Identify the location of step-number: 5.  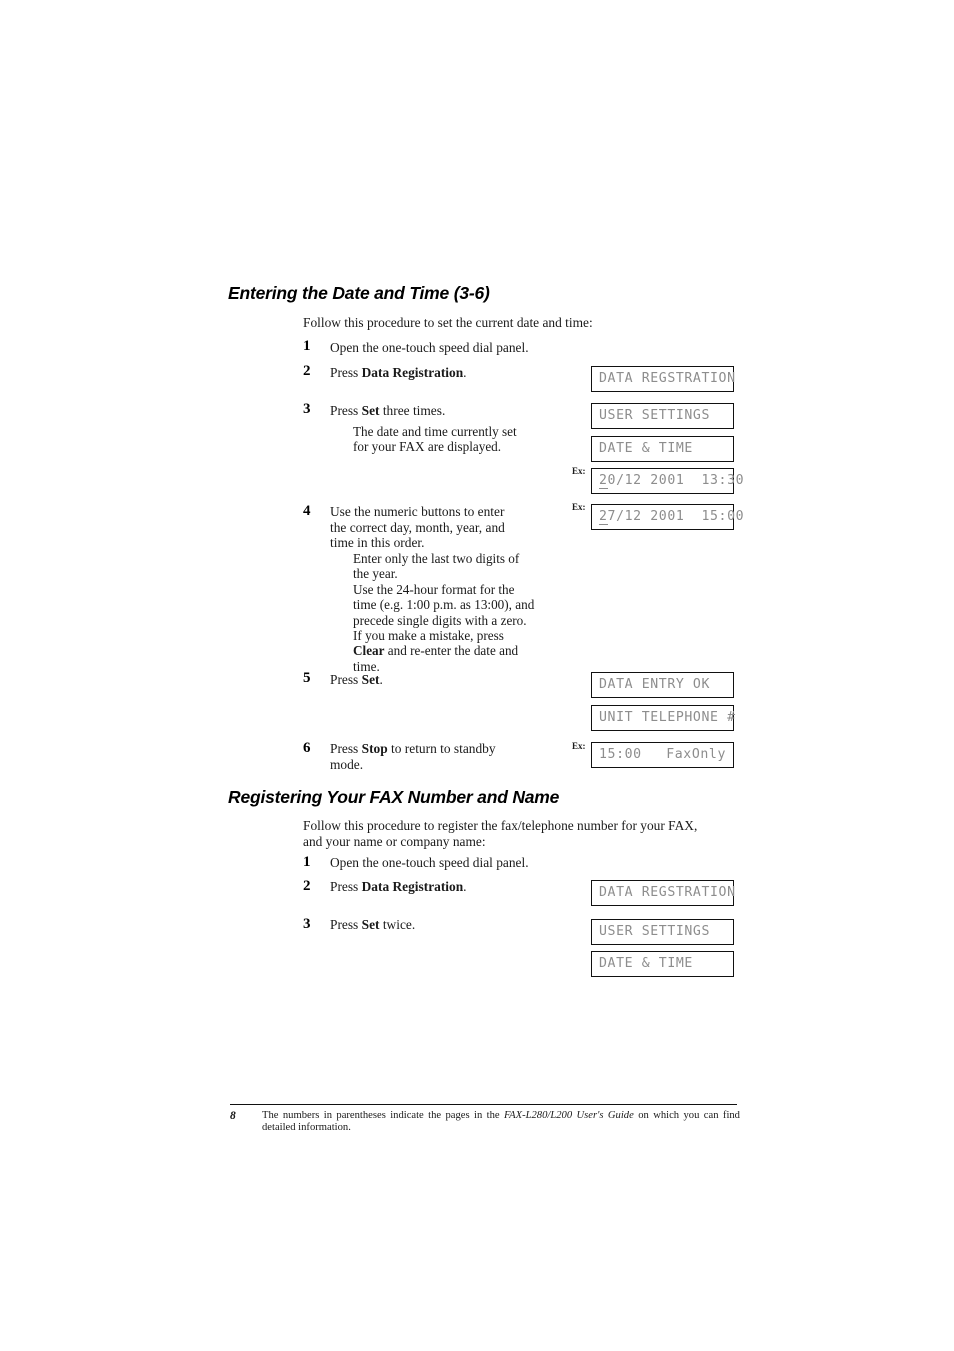
(307, 678).